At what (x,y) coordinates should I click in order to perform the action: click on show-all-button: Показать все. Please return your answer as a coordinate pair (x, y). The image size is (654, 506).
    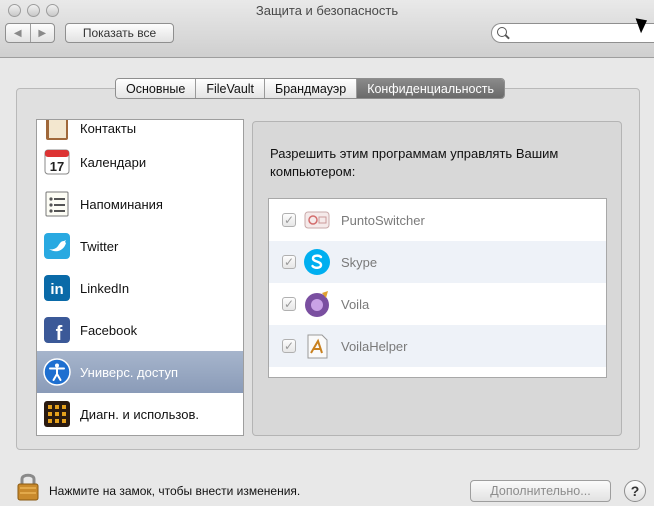
    Looking at the image, I should click on (119, 33).